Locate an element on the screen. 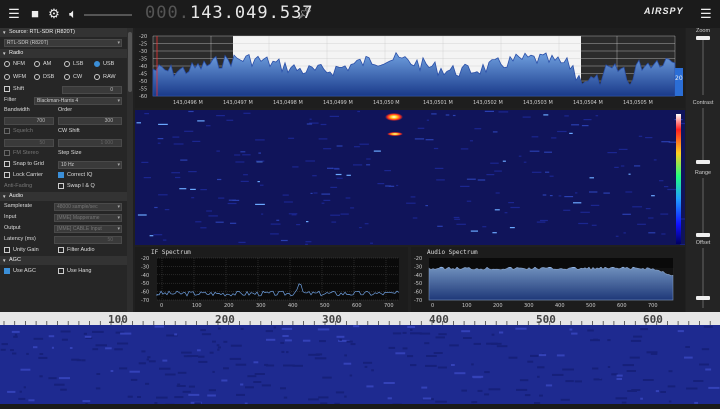 The height and width of the screenshot is (409, 720). range-slider is located at coordinates (703, 207).